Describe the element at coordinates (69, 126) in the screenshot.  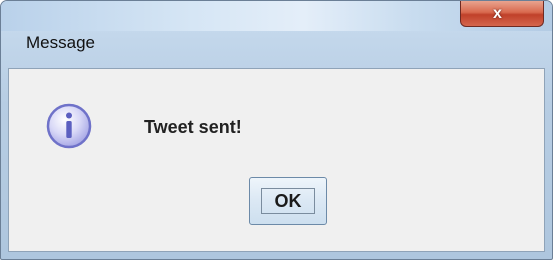
I see `info-icon` at that location.